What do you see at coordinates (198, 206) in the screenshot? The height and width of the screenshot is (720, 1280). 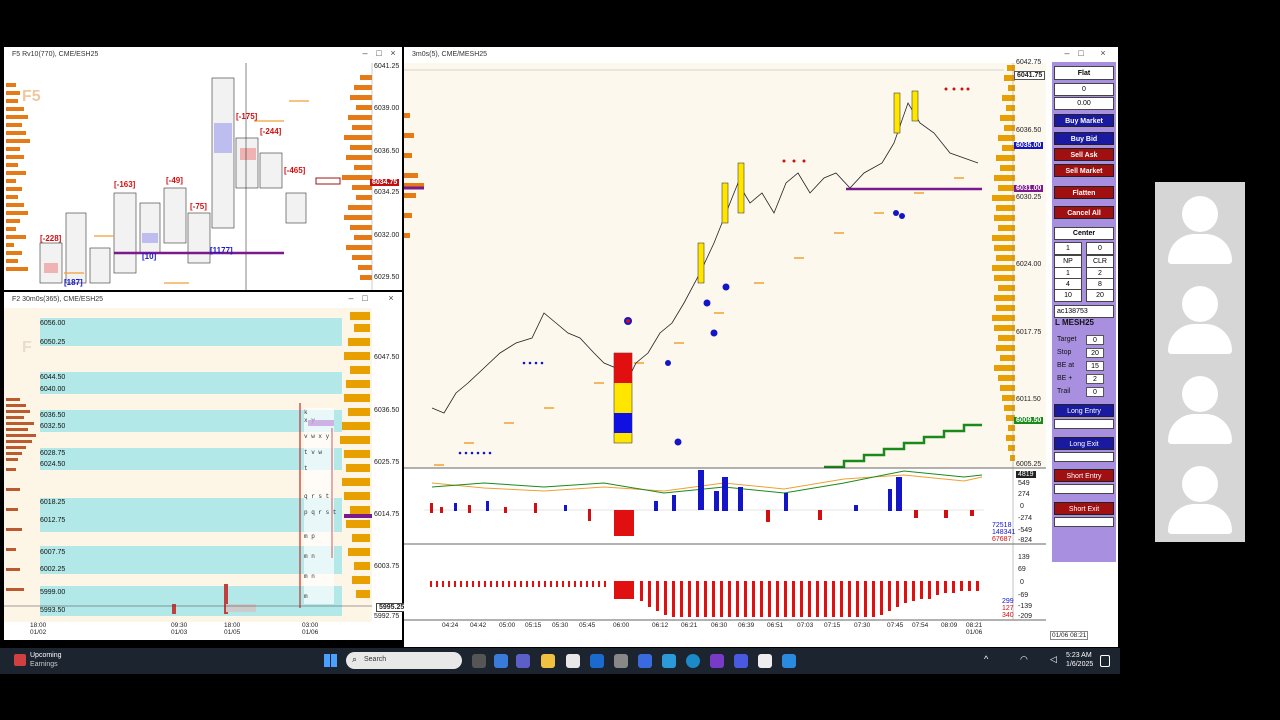 I see `delta-label: [-75]` at bounding box center [198, 206].